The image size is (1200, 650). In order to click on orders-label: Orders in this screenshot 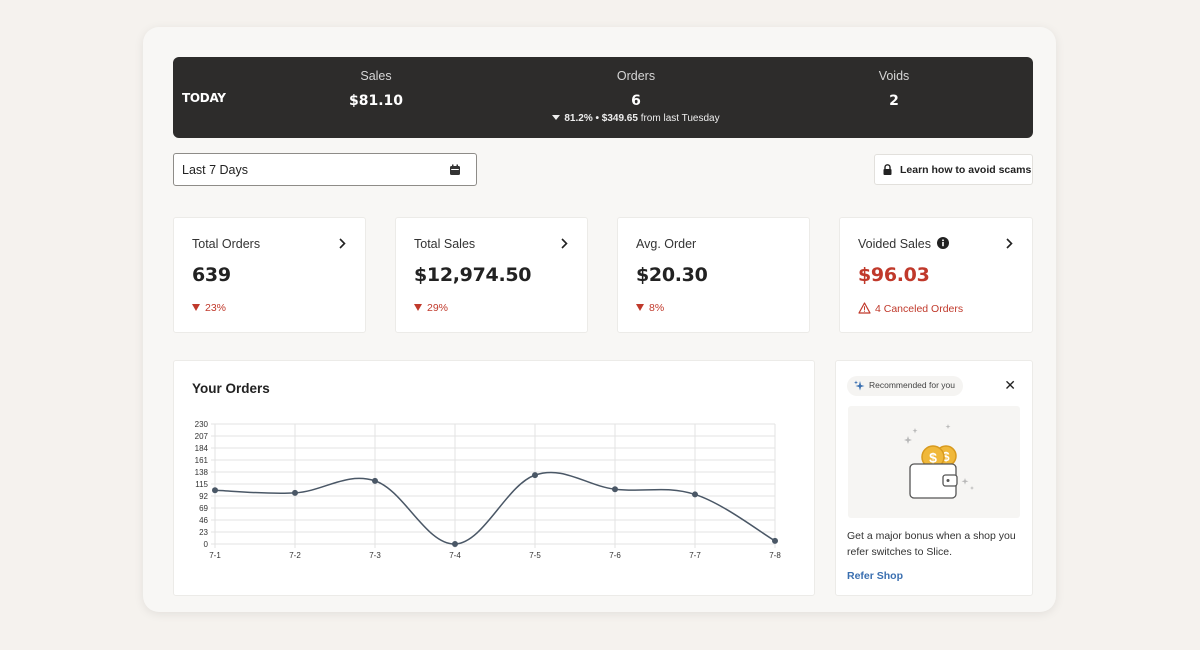, I will do `click(636, 76)`.